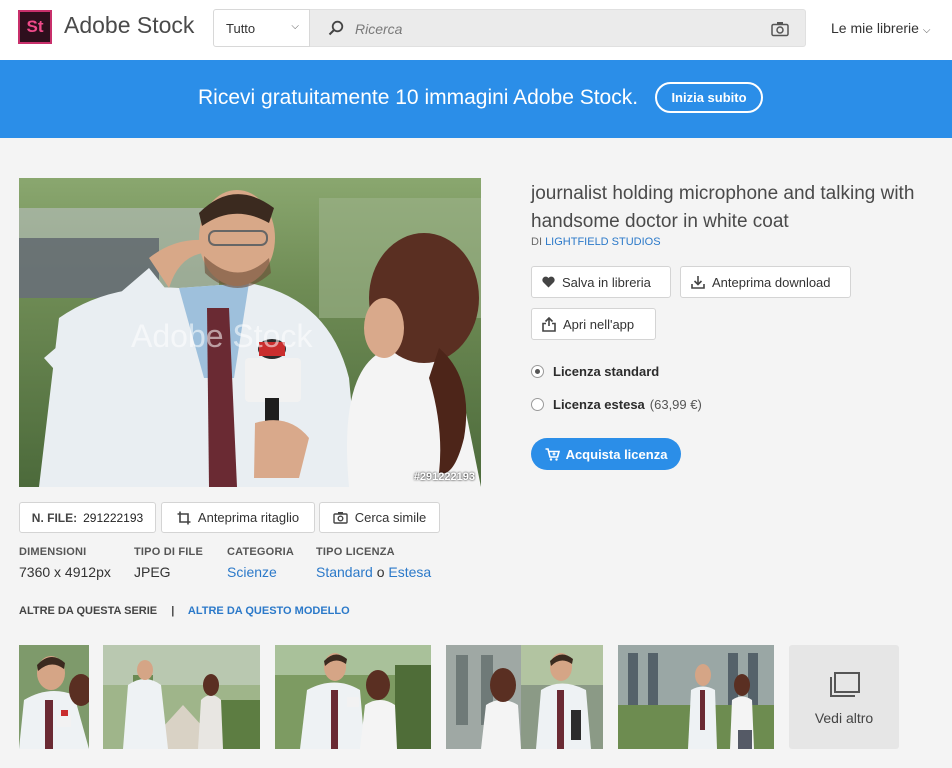 The width and height of the screenshot is (952, 768). Describe the element at coordinates (606, 371) in the screenshot. I see `license-standard-label: Licenza standard` at that location.